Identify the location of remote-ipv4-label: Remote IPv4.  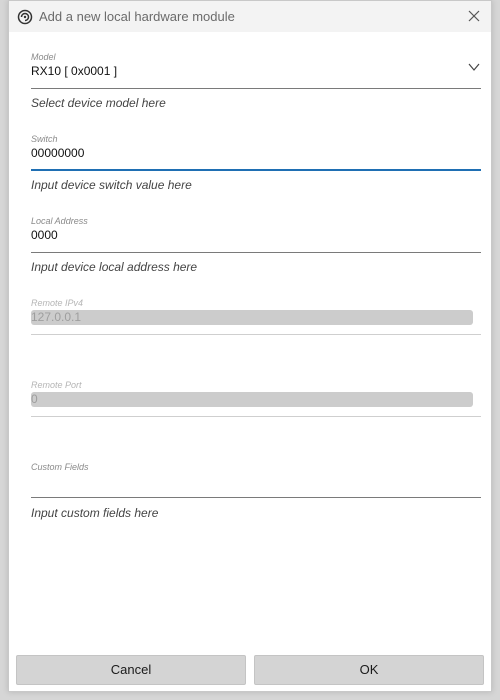
(57, 303).